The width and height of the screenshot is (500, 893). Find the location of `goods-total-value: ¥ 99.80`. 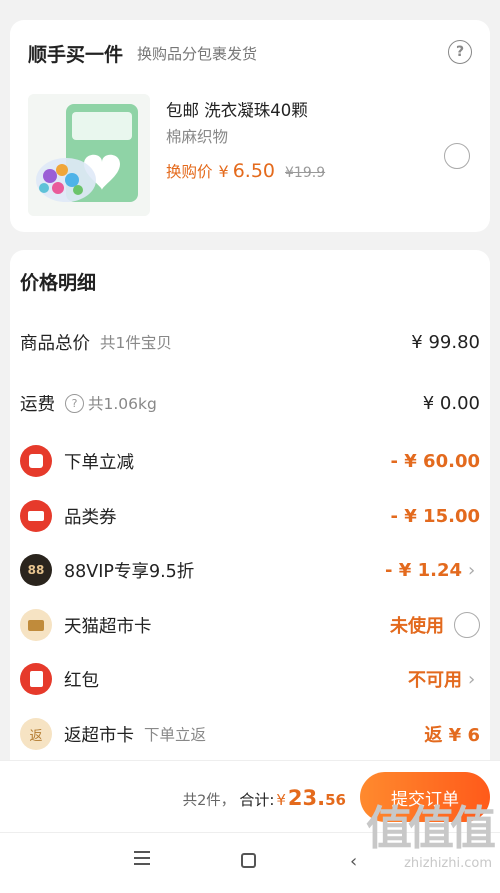

goods-total-value: ¥ 99.80 is located at coordinates (445, 342).